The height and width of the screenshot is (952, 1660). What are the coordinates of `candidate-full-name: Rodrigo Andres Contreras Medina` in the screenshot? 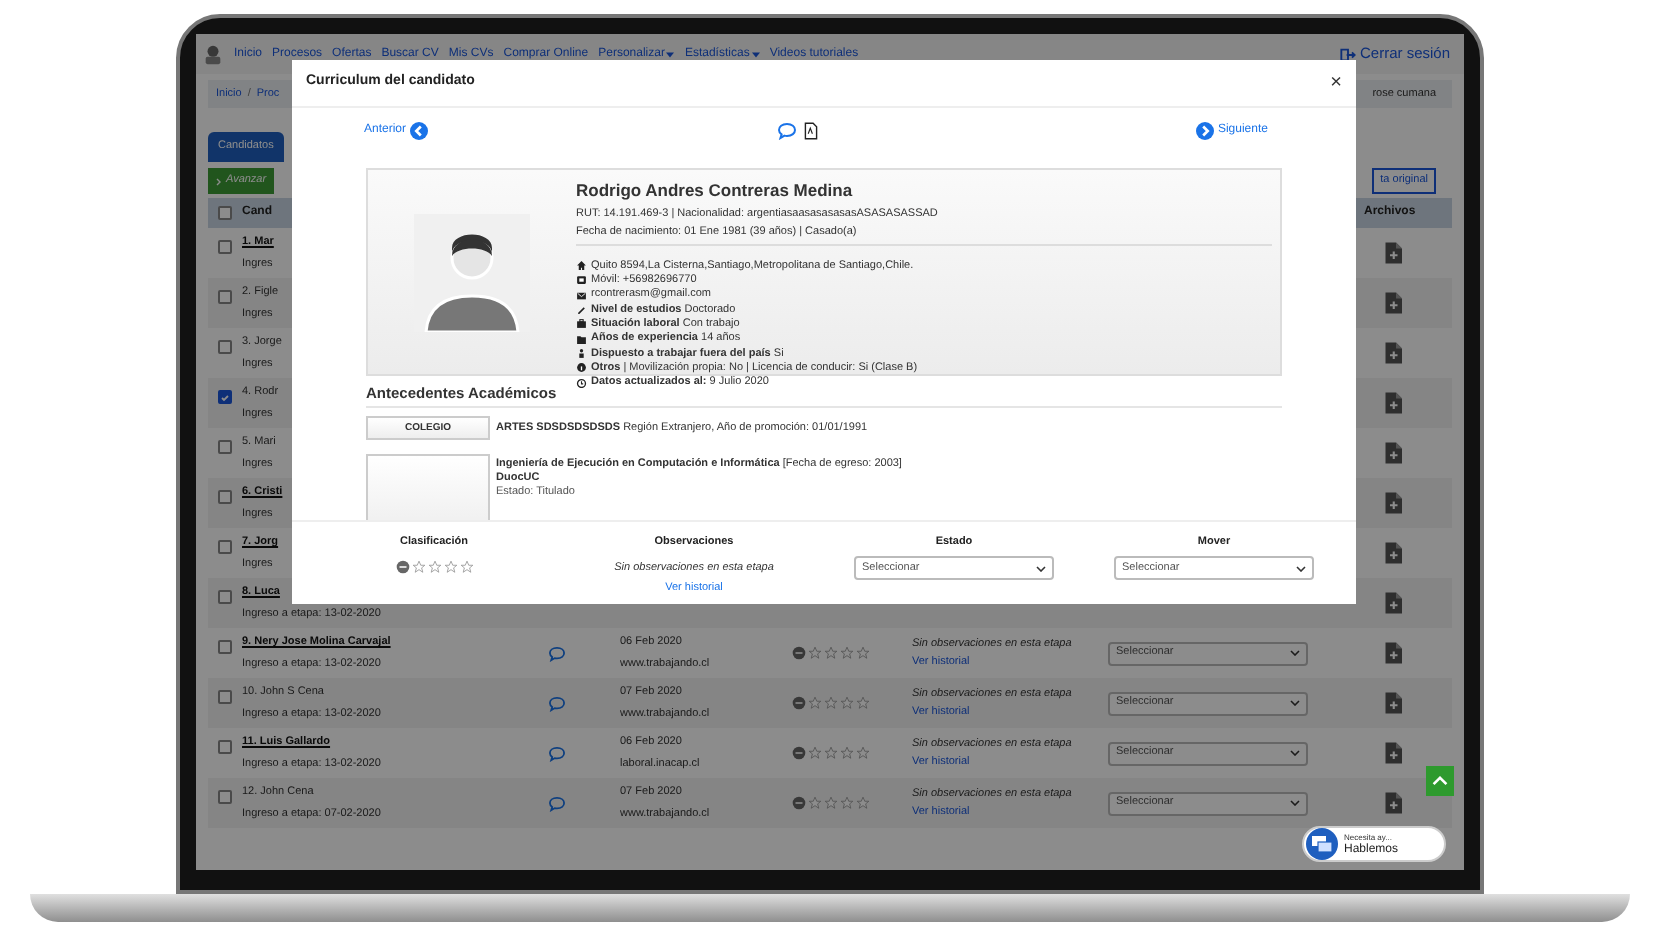 It's located at (715, 191).